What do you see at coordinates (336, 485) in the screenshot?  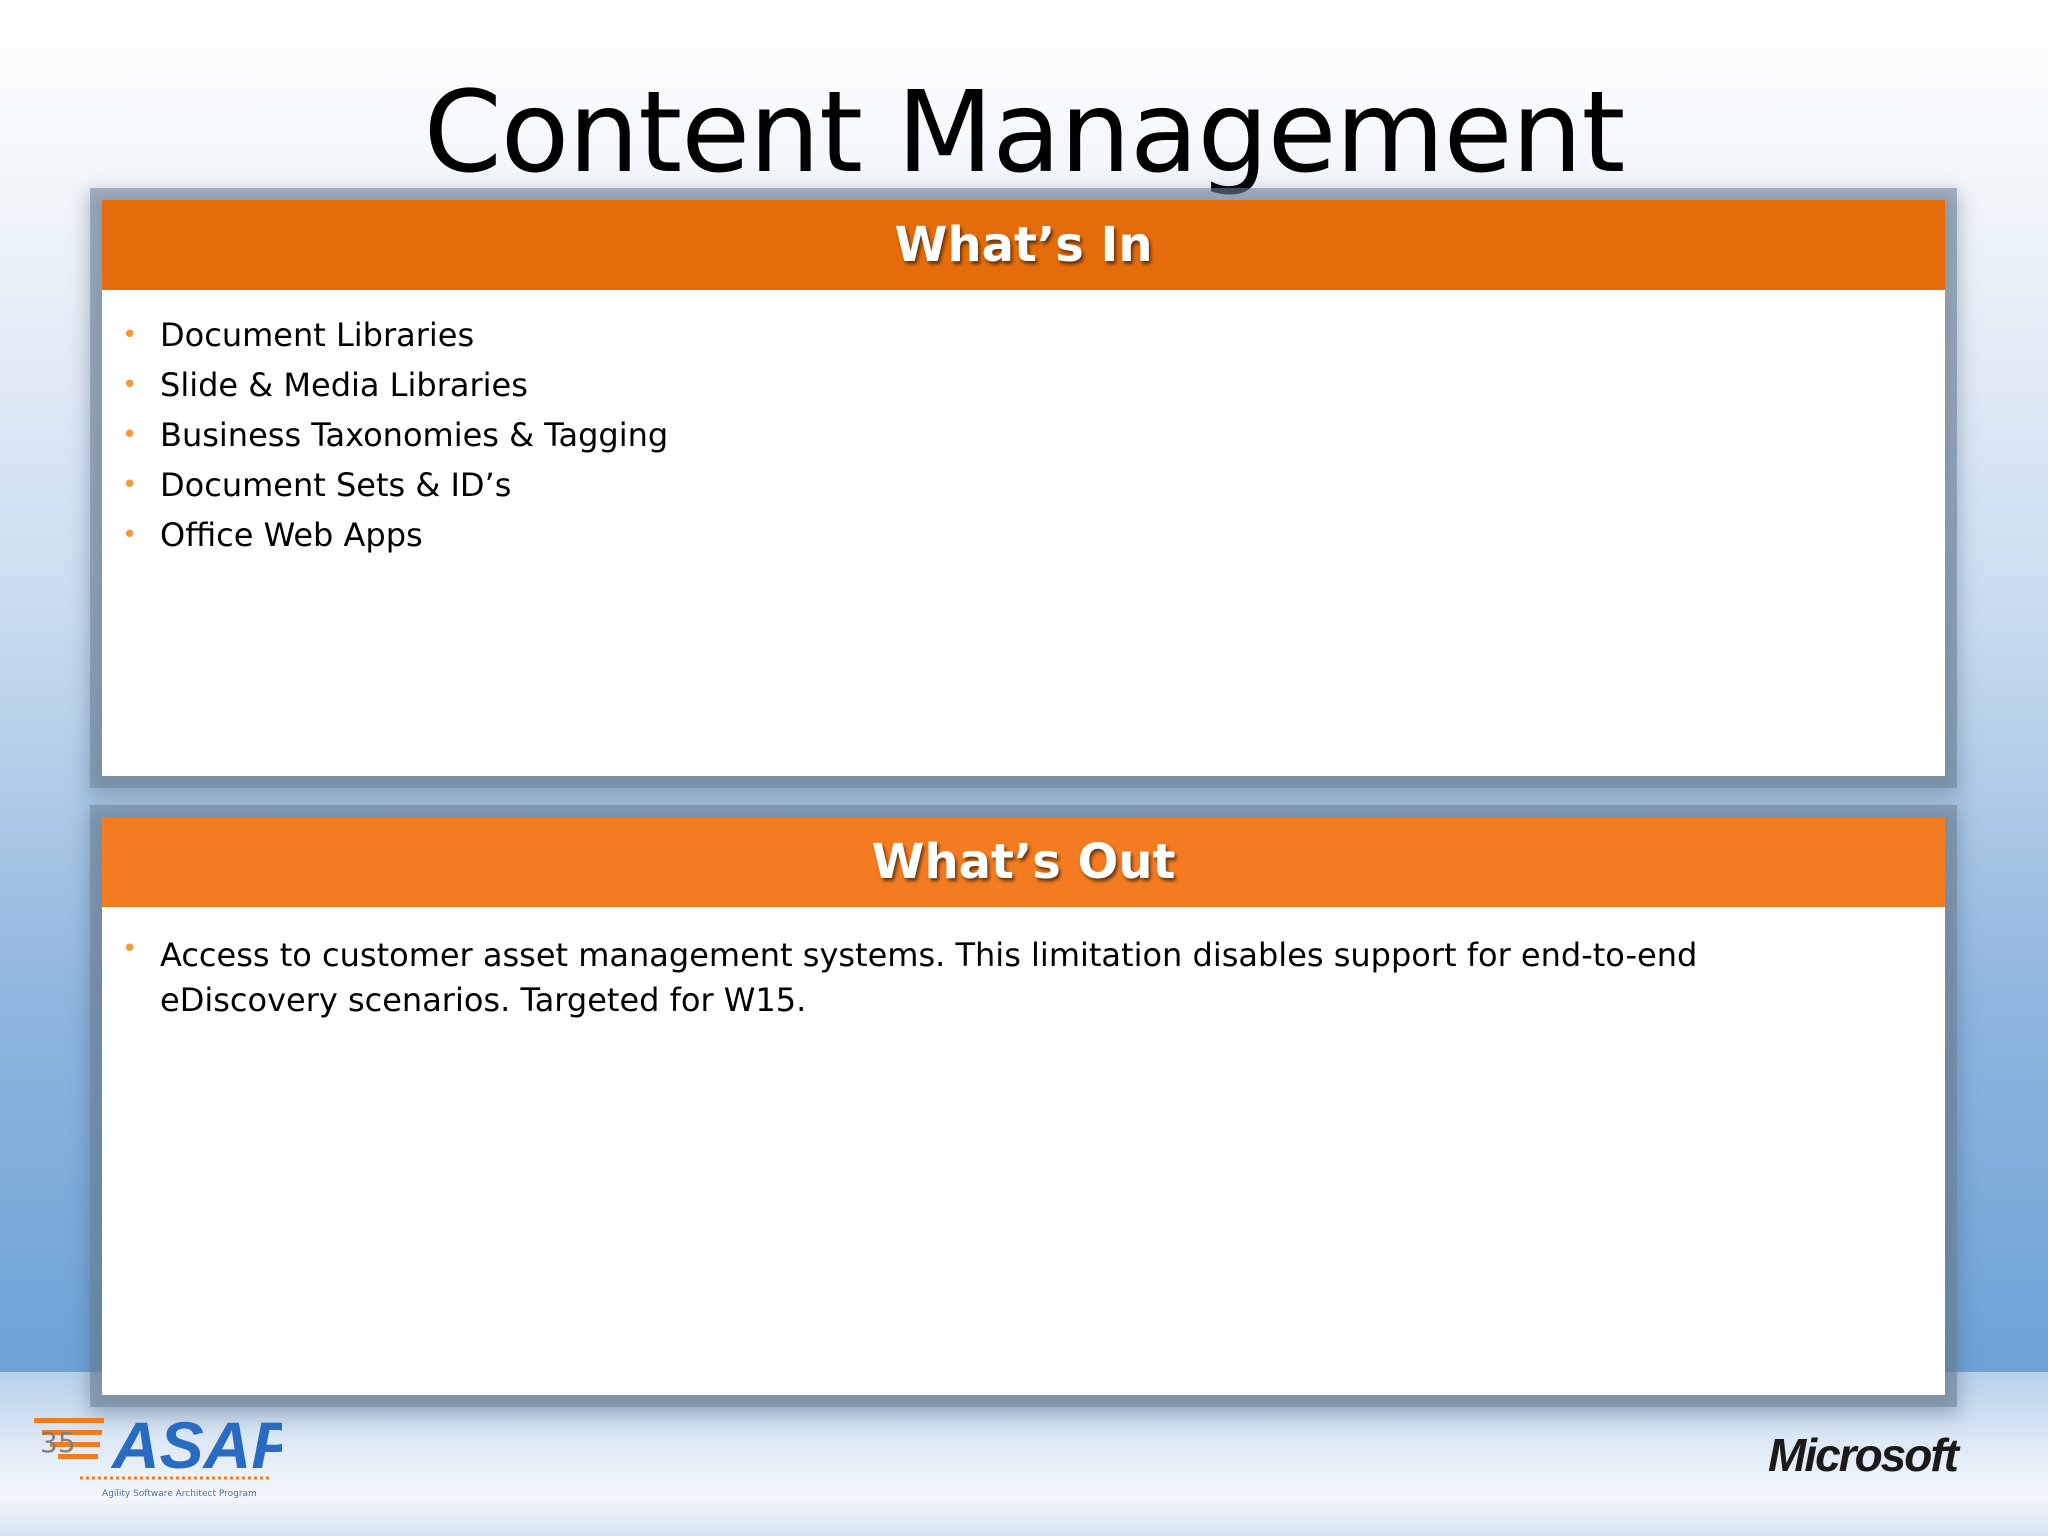 I see `list-item-text: Document Sets & ID’s` at bounding box center [336, 485].